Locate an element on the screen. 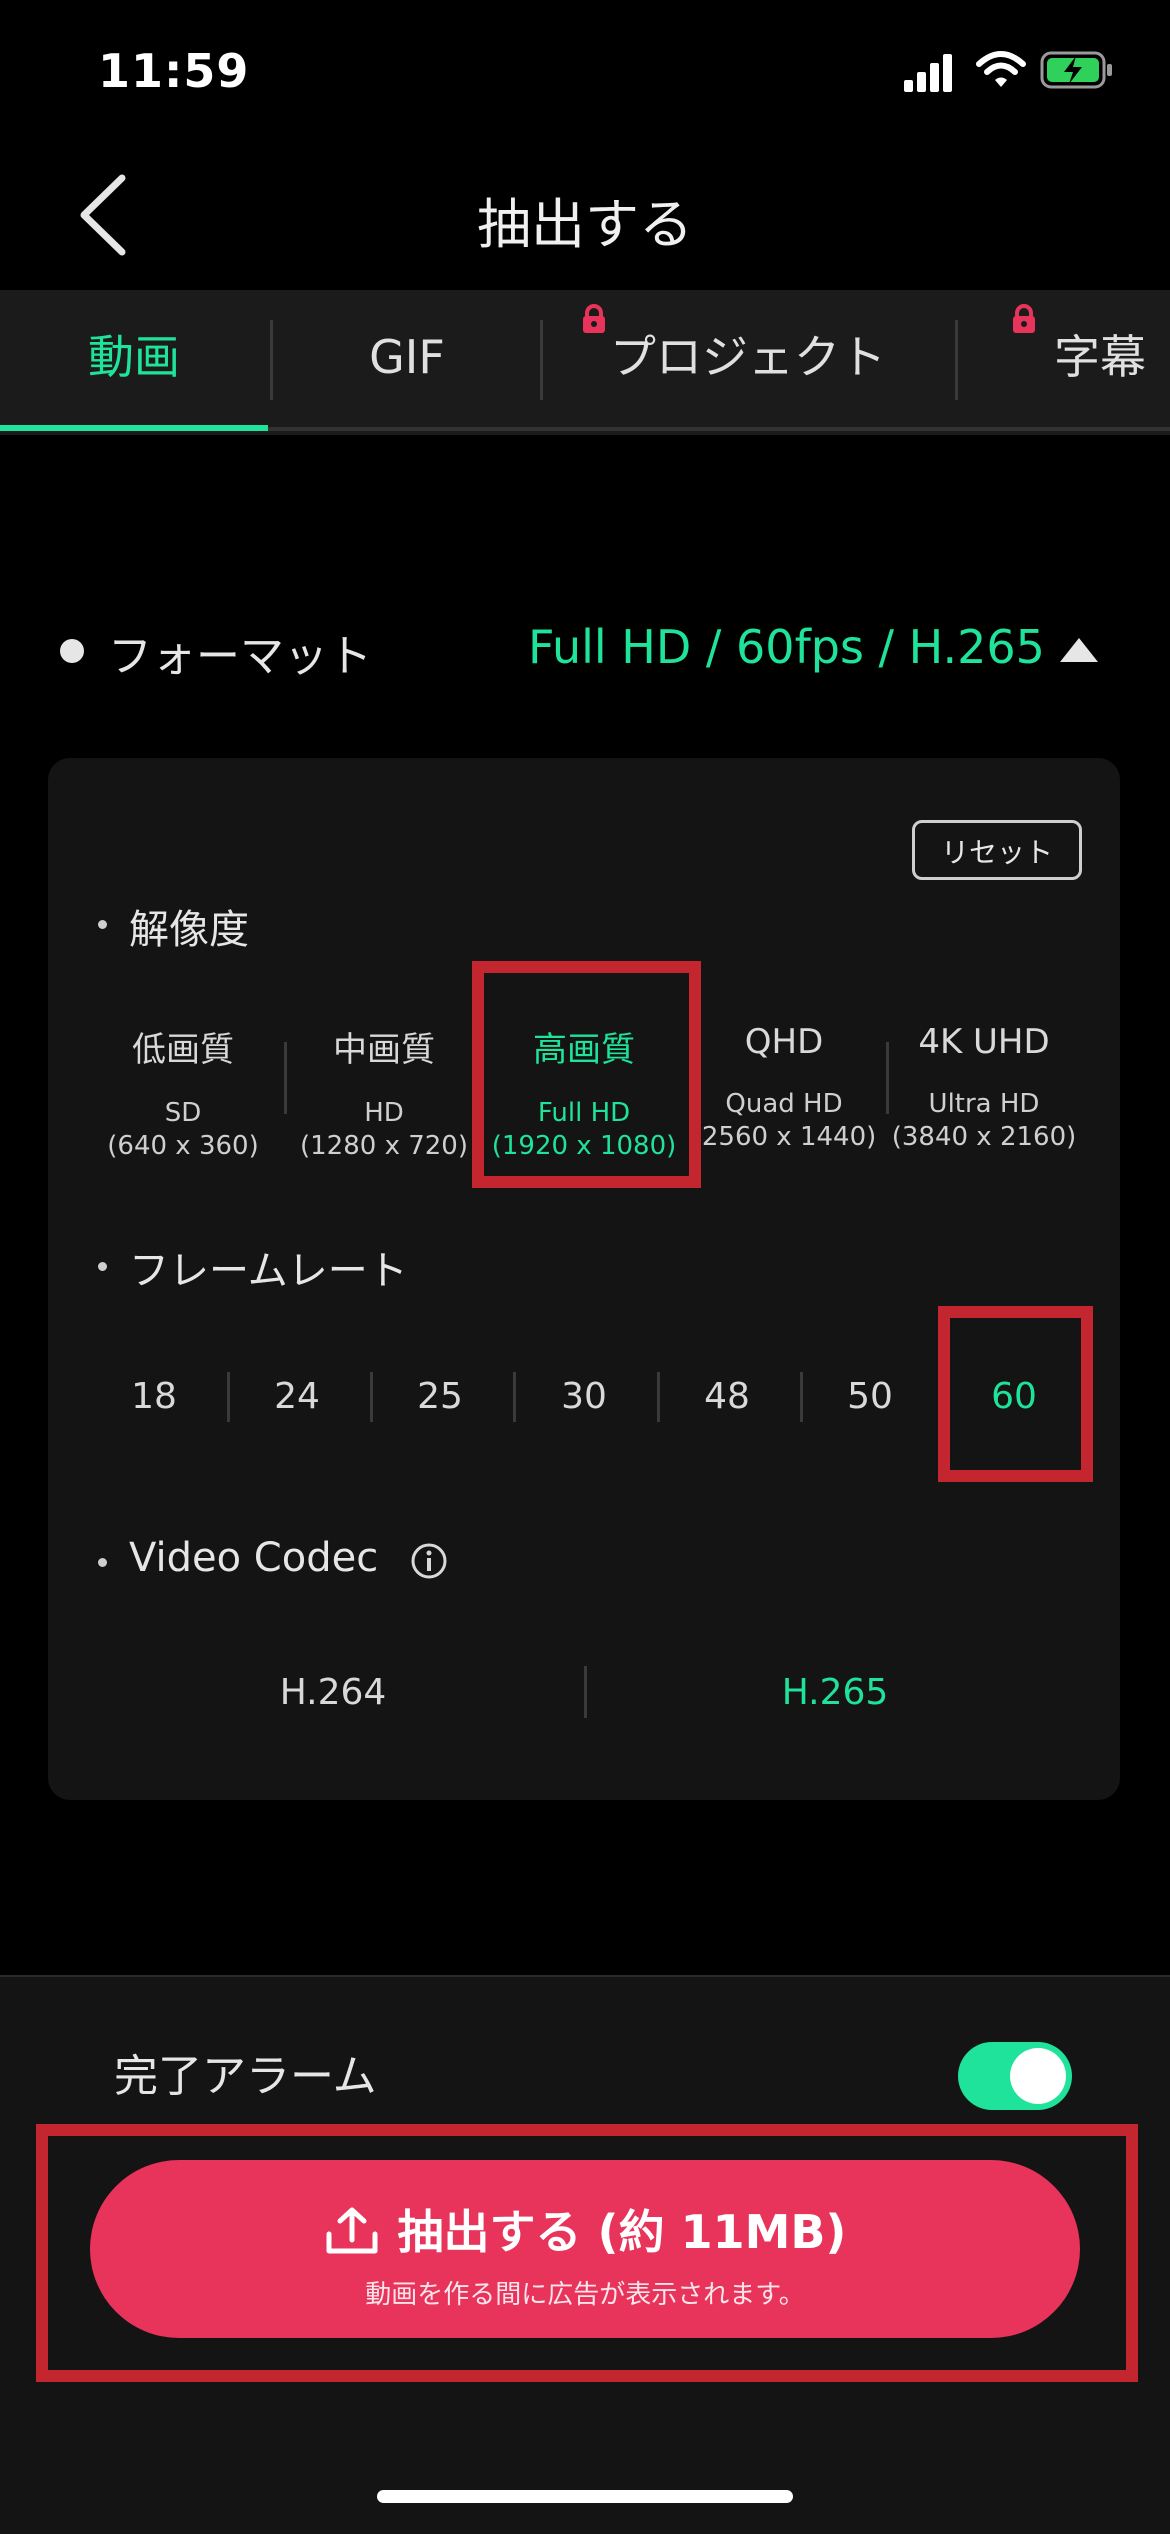  option-divider is located at coordinates (585, 1692).